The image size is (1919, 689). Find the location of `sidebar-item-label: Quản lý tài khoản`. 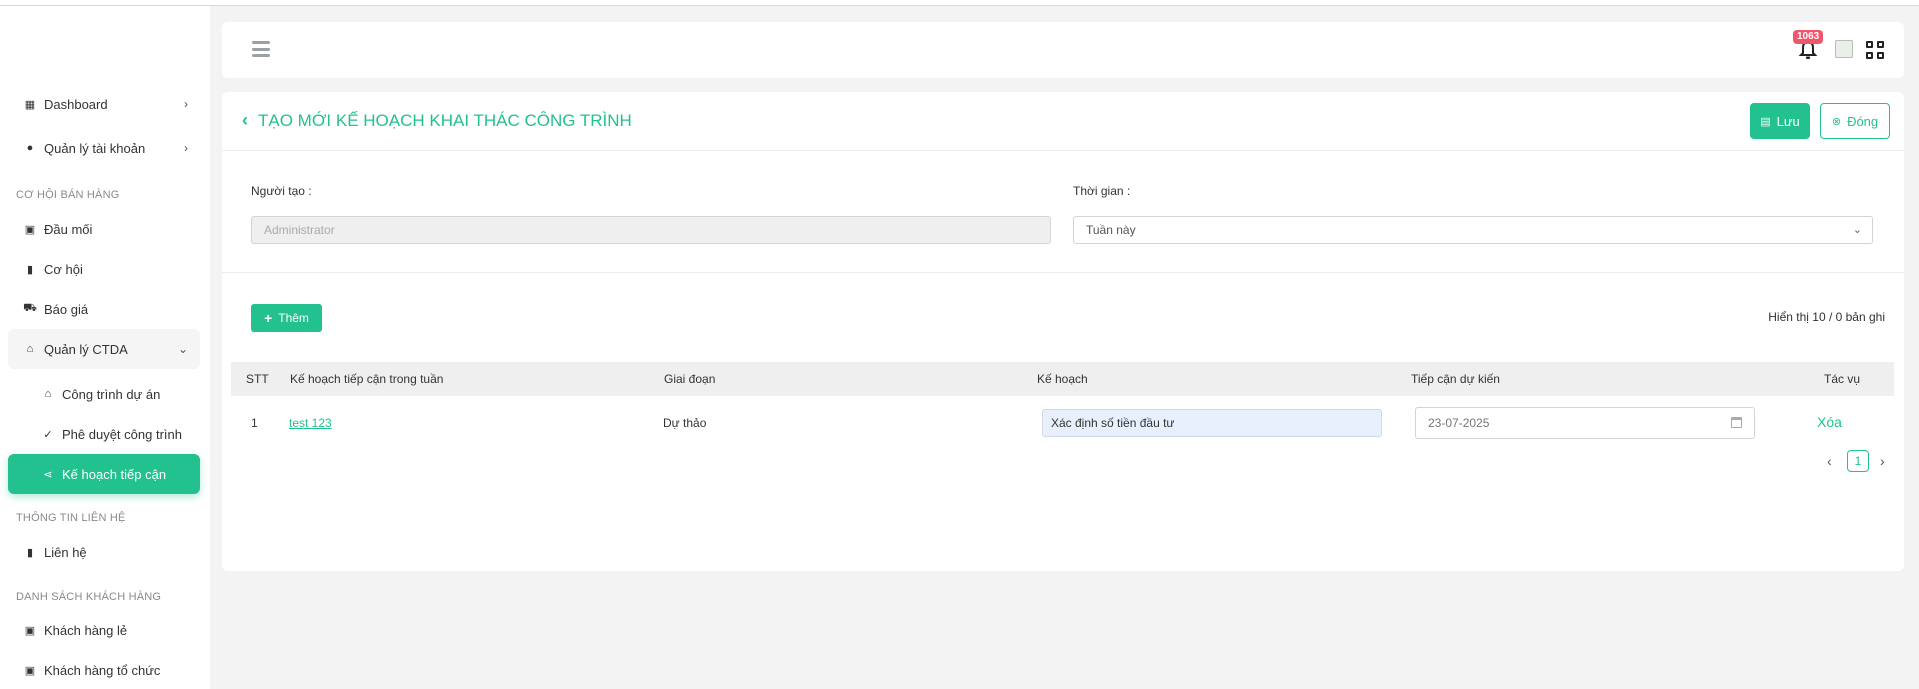

sidebar-item-label: Quản lý tài khoản is located at coordinates (95, 148).